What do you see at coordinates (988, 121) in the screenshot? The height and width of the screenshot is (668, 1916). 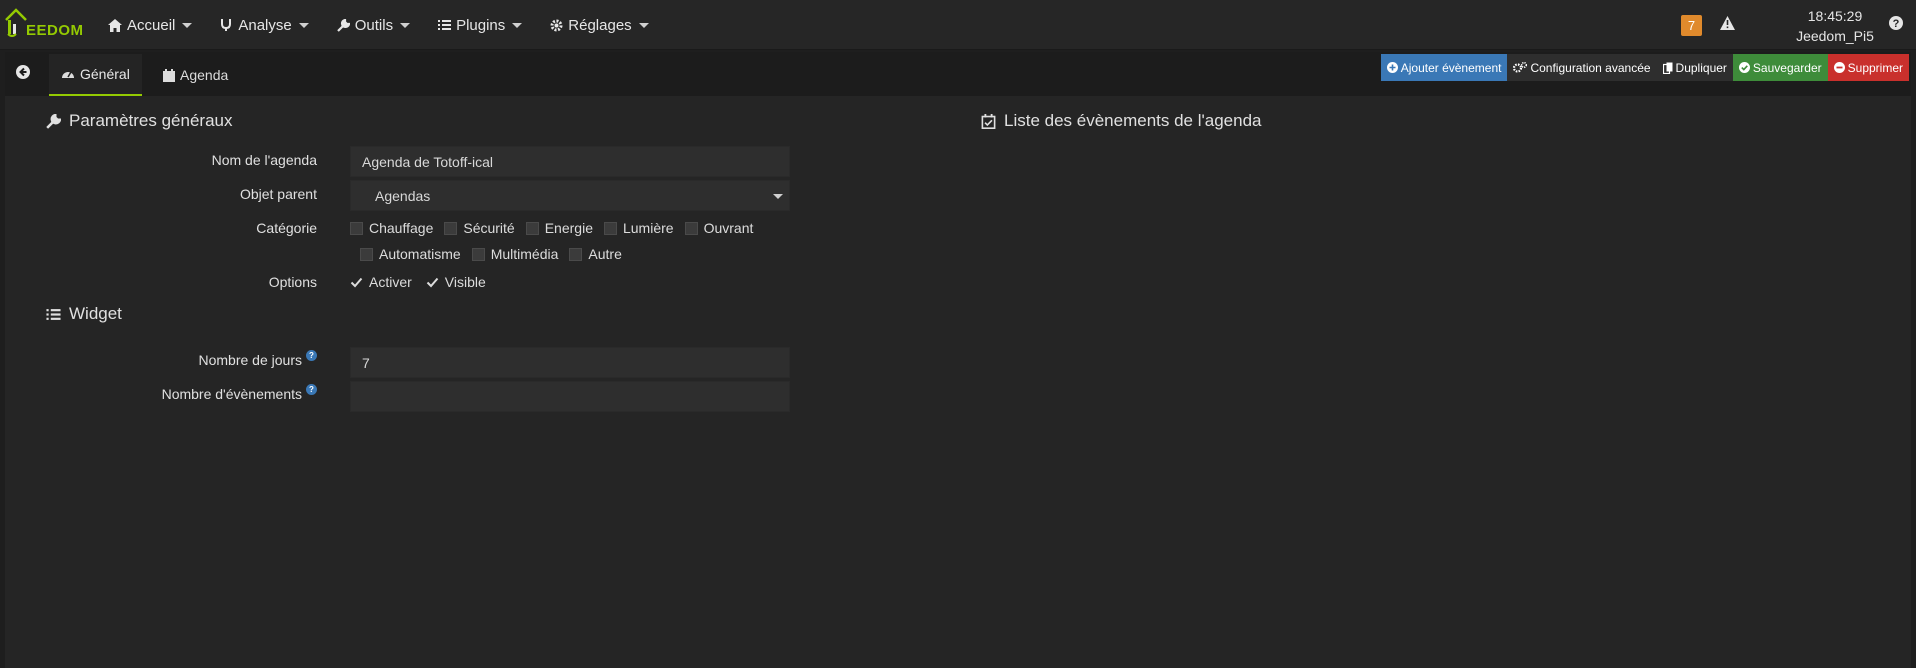 I see `calendar-check-icon` at bounding box center [988, 121].